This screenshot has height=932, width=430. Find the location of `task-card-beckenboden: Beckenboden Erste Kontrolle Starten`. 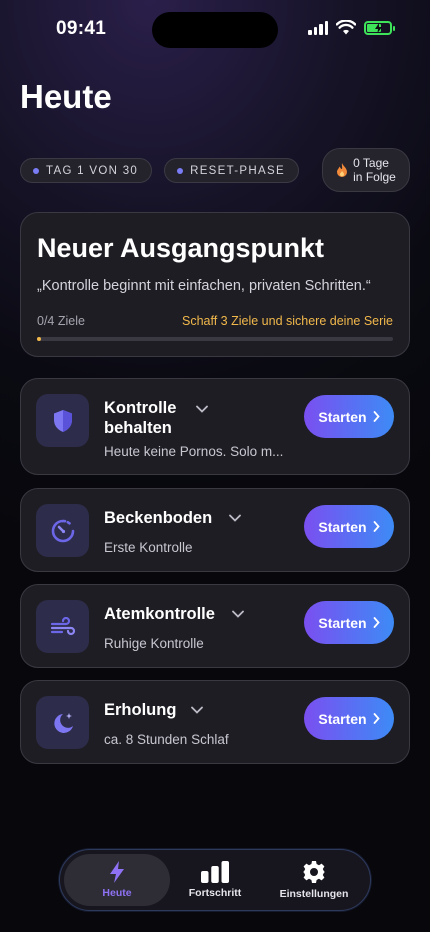

task-card-beckenboden: Beckenboden Erste Kontrolle Starten is located at coordinates (215, 530).